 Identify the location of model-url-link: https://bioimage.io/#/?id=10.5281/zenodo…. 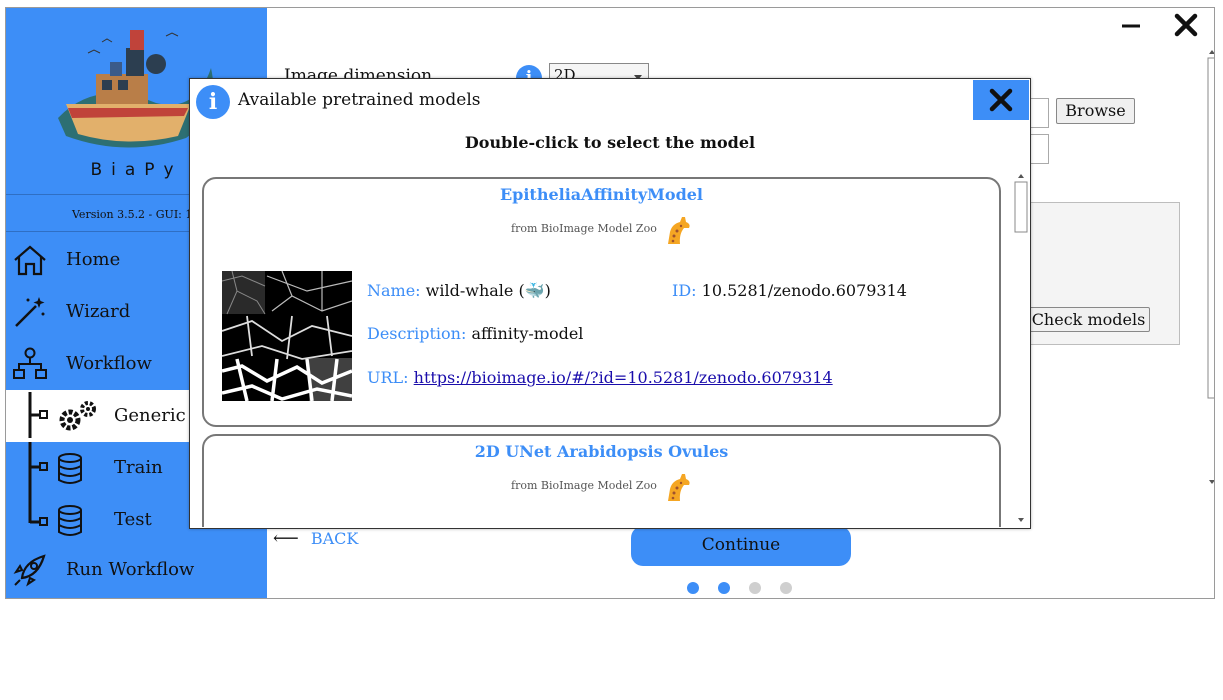
(623, 377).